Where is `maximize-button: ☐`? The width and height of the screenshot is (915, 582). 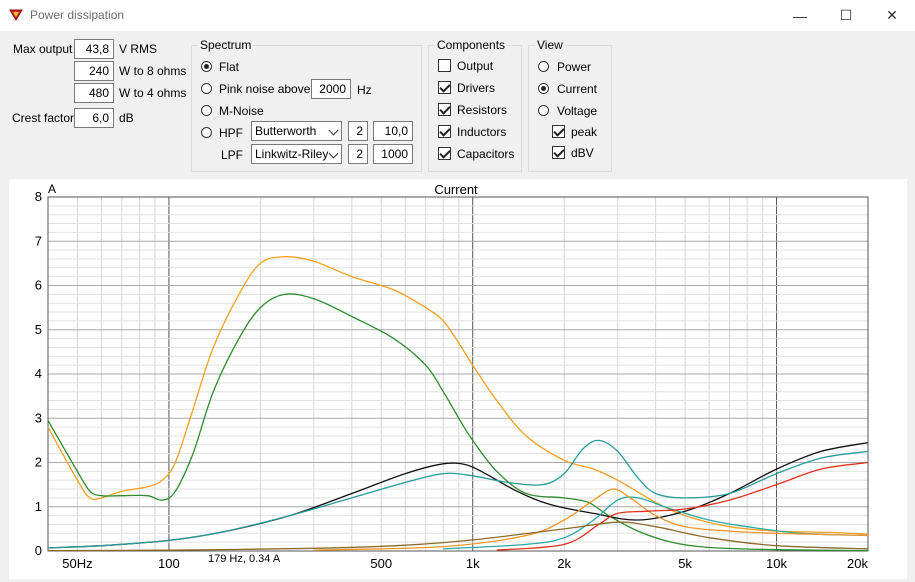
maximize-button: ☐ is located at coordinates (846, 15).